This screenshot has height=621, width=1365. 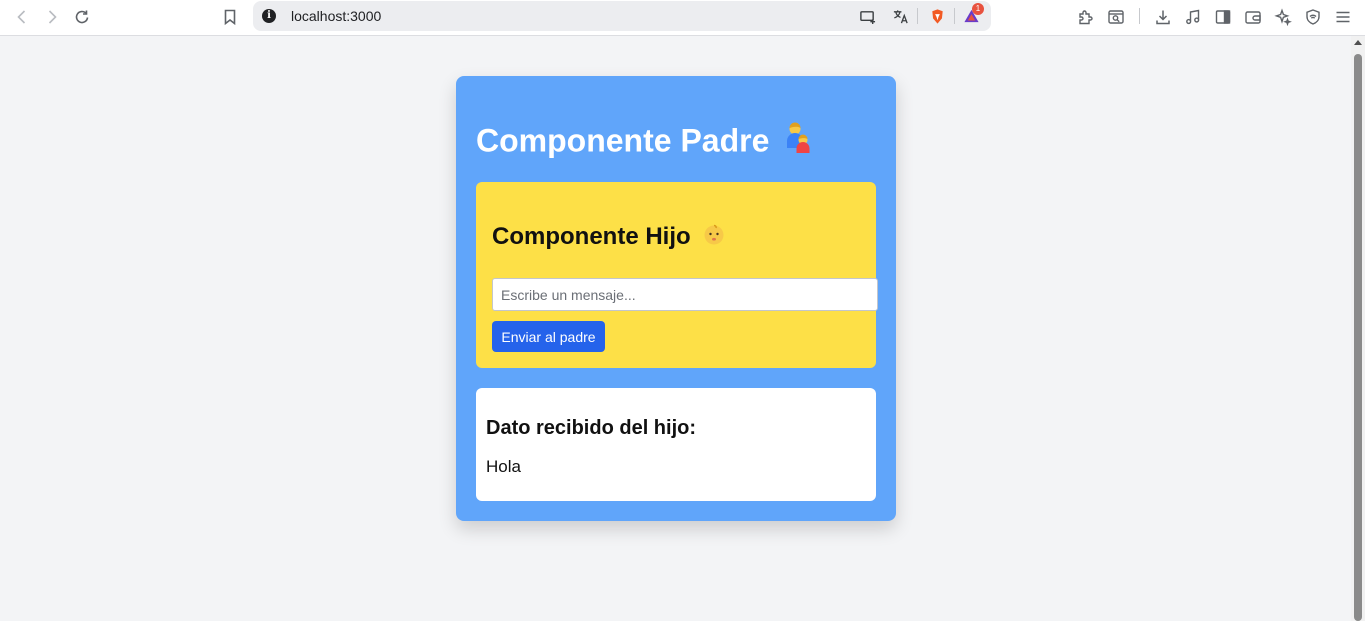 I want to click on leo-ai-icon, so click(x=1283, y=17).